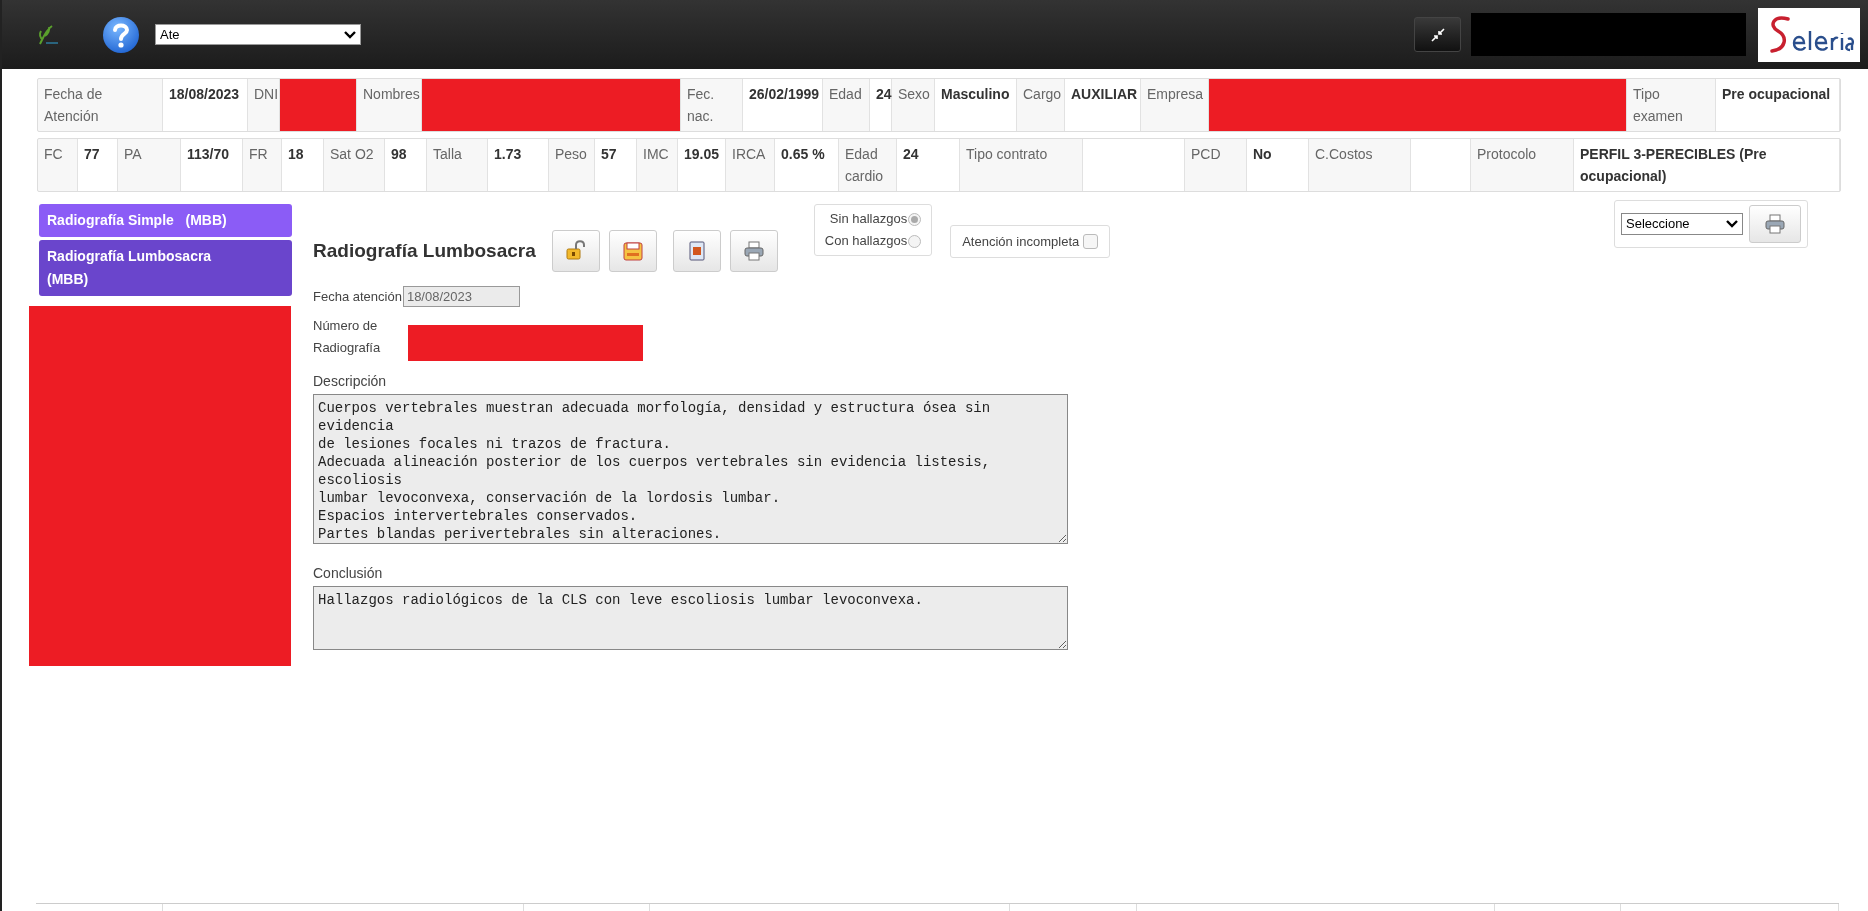 The image size is (1868, 911). I want to click on field-value: Pre ocupacional, so click(1778, 105).